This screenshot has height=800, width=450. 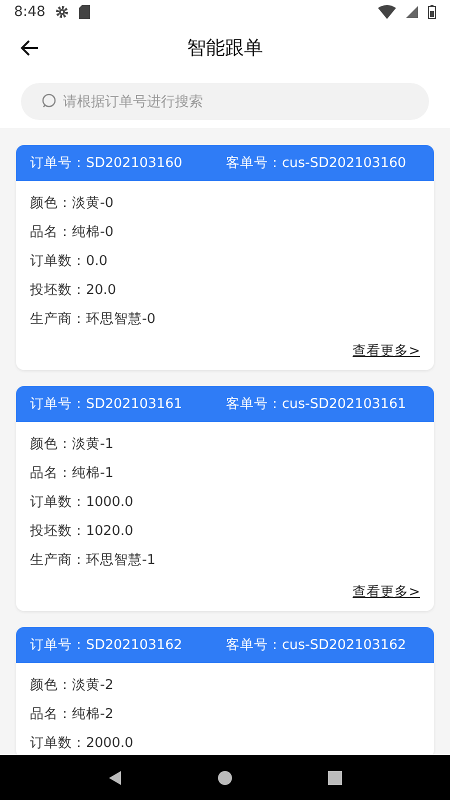 I want to click on customer-number: 客单号：cus-SD202103161, so click(x=316, y=404).